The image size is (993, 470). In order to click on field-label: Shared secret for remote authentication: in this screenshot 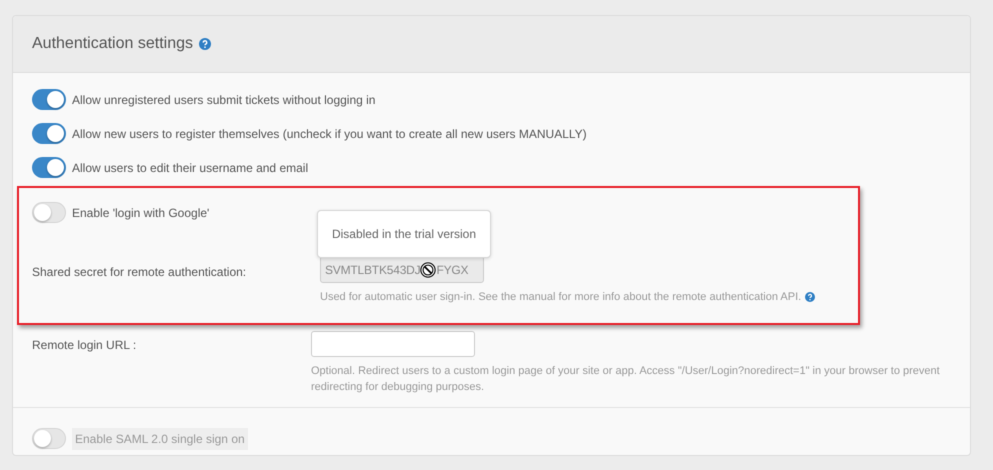, I will do `click(140, 272)`.